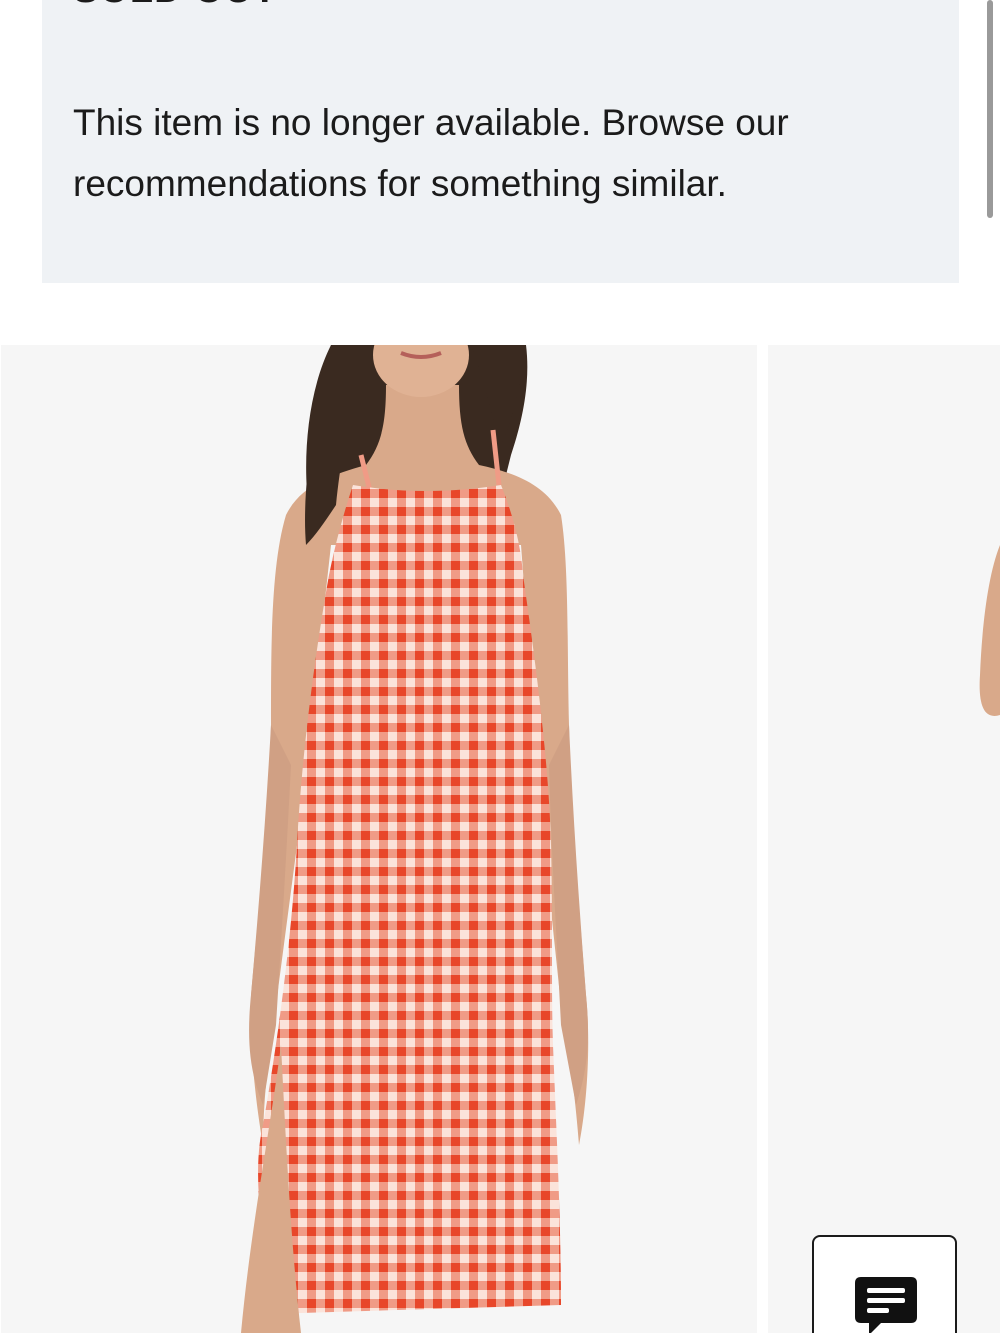 This screenshot has height=1333, width=1000. I want to click on page-scrollbar, so click(990, 109).